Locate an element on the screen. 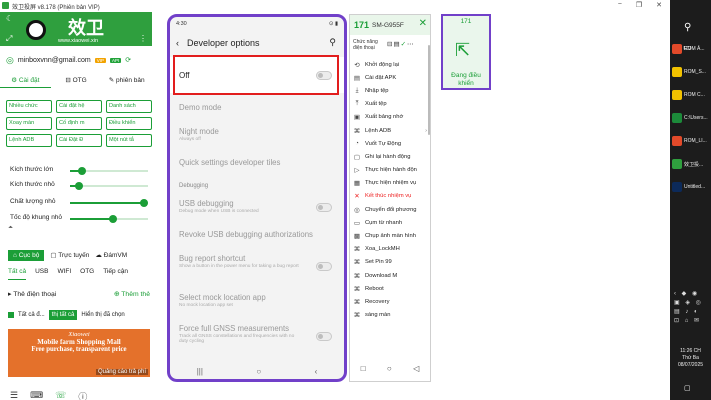 This screenshot has height=400, width=711. triangle-back-icon: ◁ is located at coordinates (416, 371).